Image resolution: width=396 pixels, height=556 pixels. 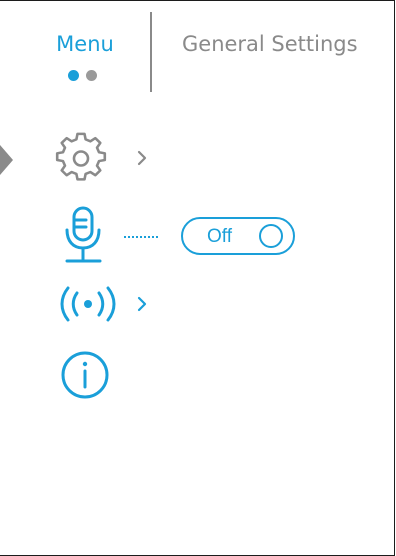 I want to click on tab-general-settings: General Settings, so click(x=270, y=44).